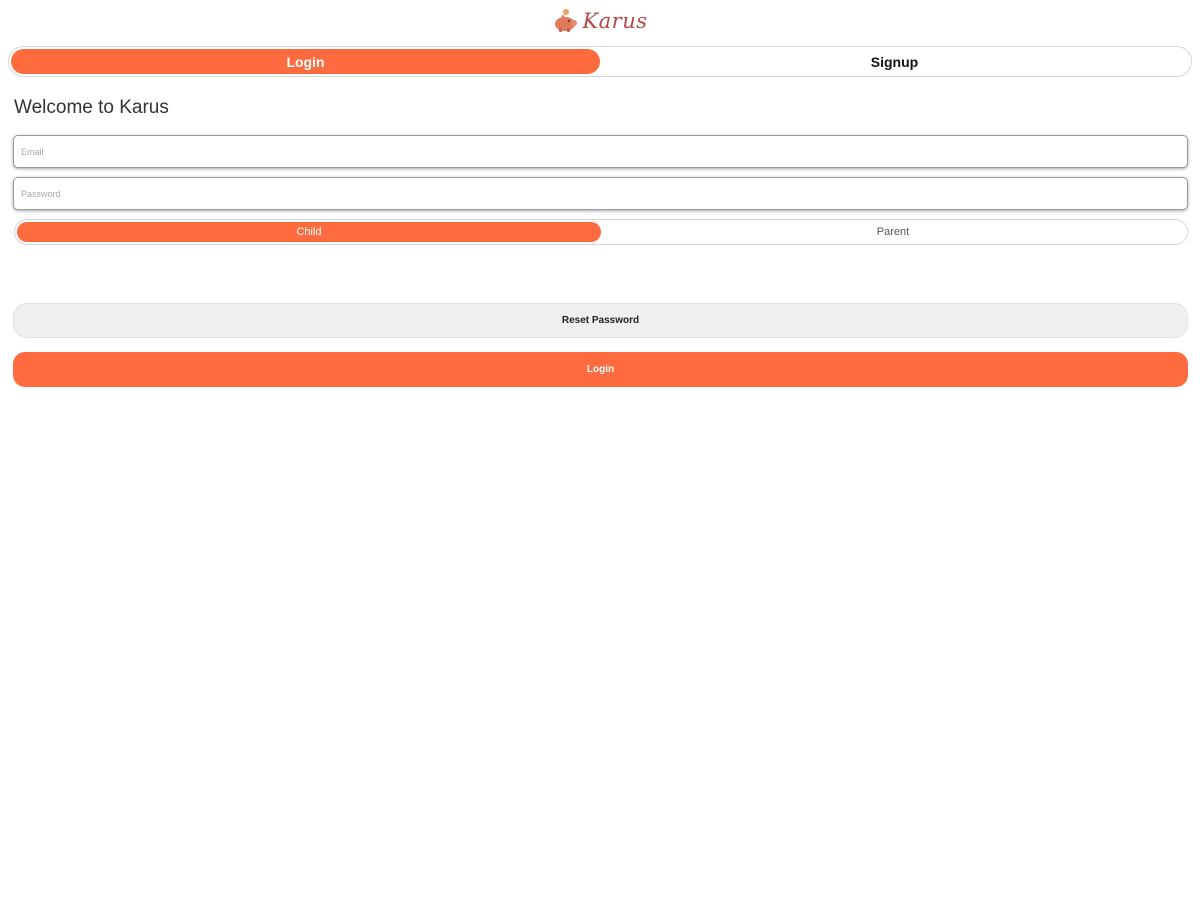 The width and height of the screenshot is (1200, 900). Describe the element at coordinates (305, 61) in the screenshot. I see `tab-login: Login` at that location.